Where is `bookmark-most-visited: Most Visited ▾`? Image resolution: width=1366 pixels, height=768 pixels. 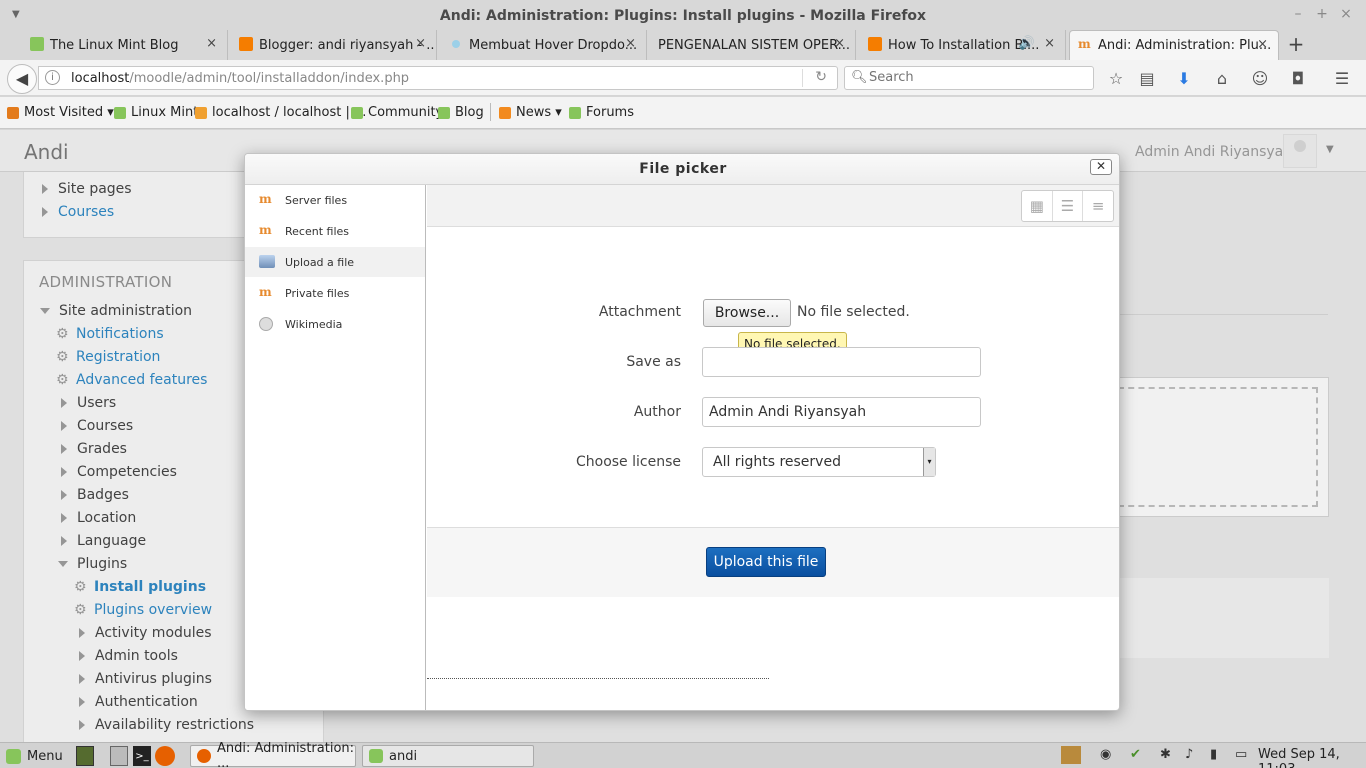
bookmark-most-visited: Most Visited ▾ is located at coordinates (60, 112).